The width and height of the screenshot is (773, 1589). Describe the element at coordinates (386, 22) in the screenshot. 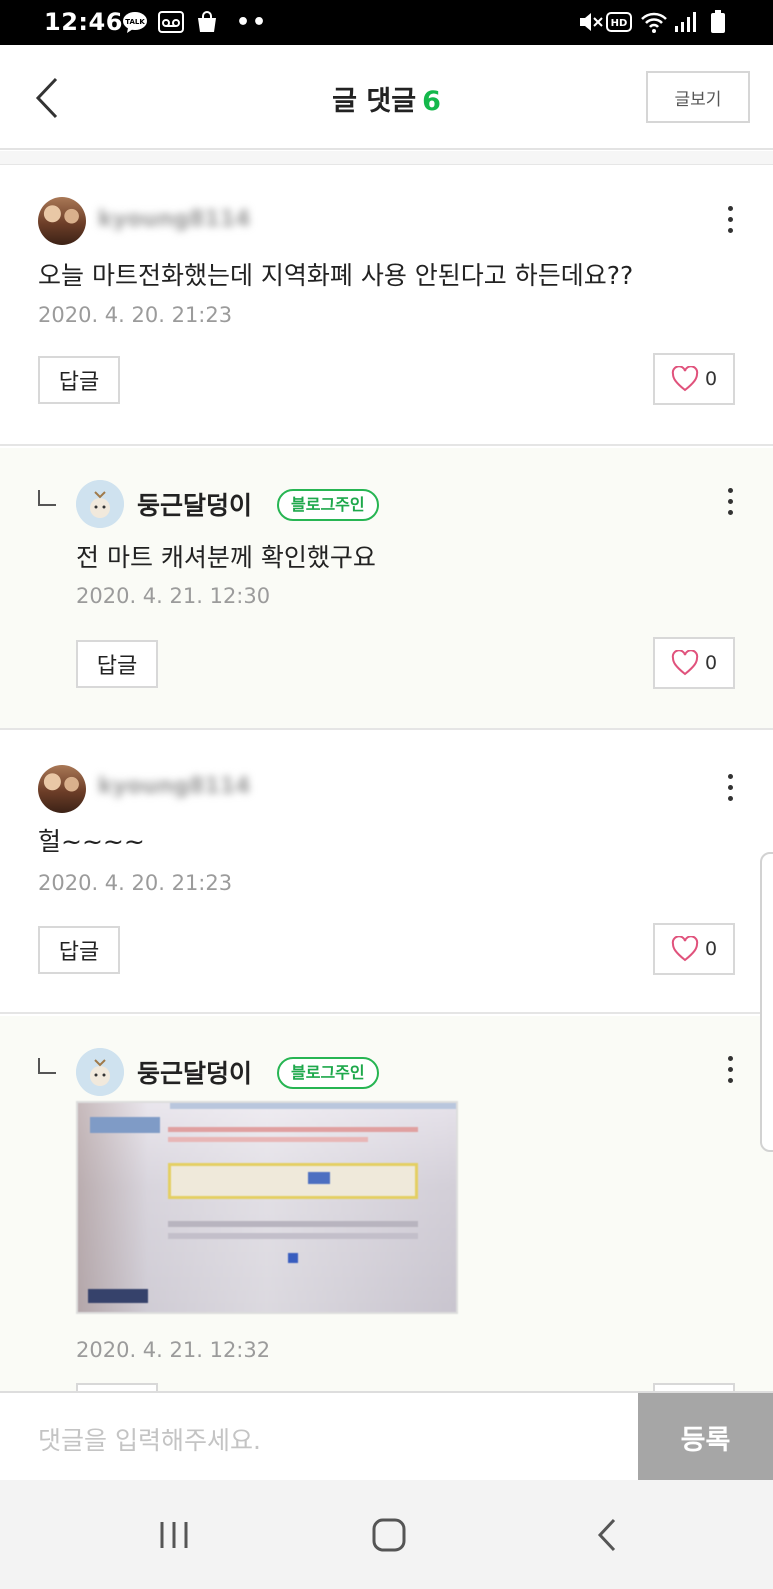

I see `status-bar: 12:46 TALK •• HD` at that location.